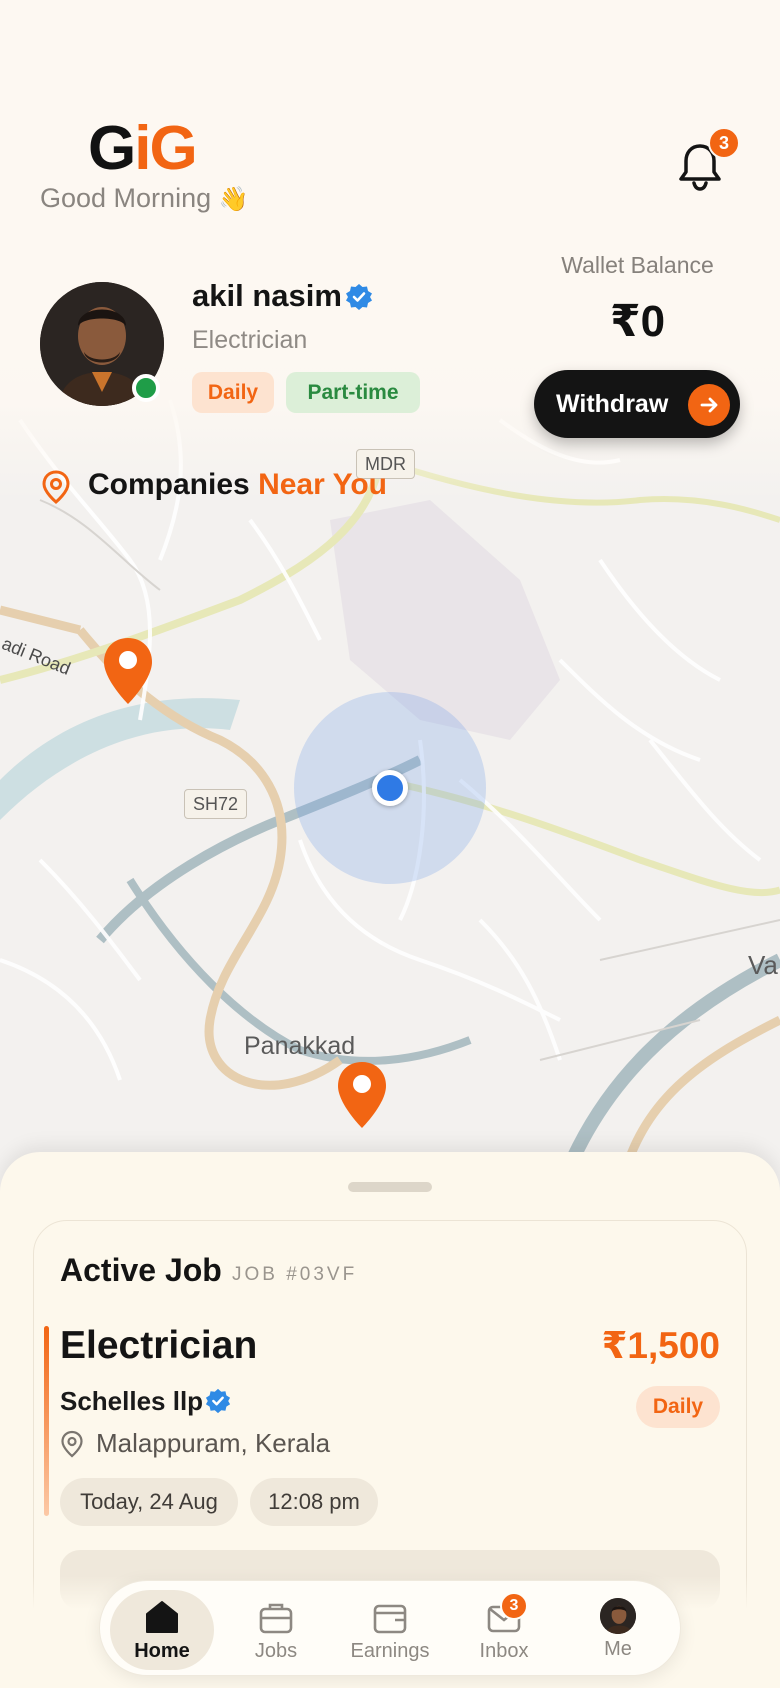  What do you see at coordinates (300, 1046) in the screenshot?
I see `map-town-label: Panakkad` at bounding box center [300, 1046].